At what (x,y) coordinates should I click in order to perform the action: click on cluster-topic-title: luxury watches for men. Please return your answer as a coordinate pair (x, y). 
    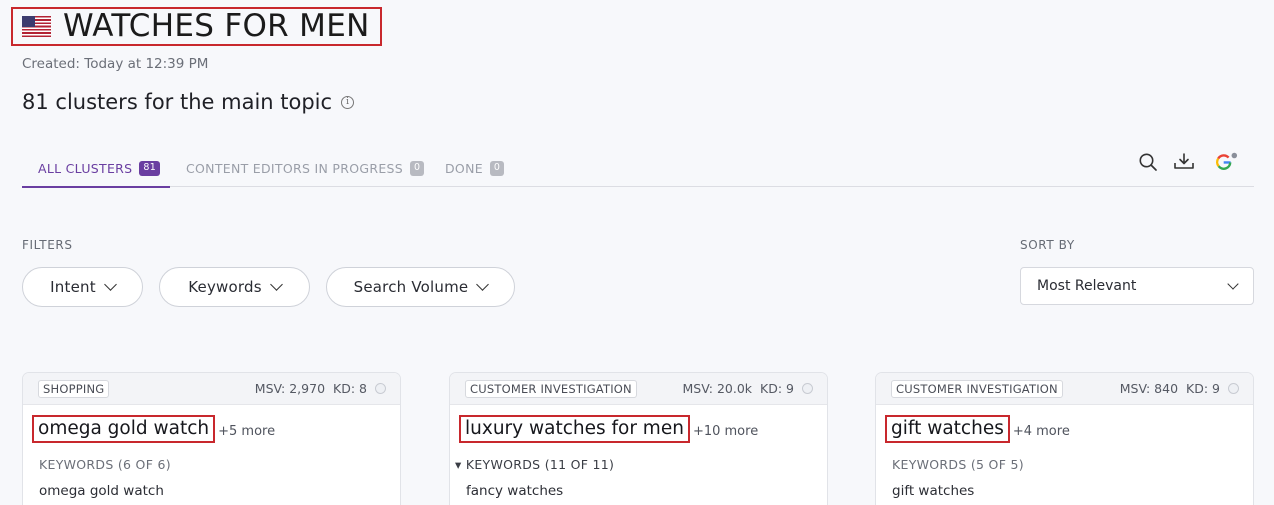
    Looking at the image, I should click on (574, 429).